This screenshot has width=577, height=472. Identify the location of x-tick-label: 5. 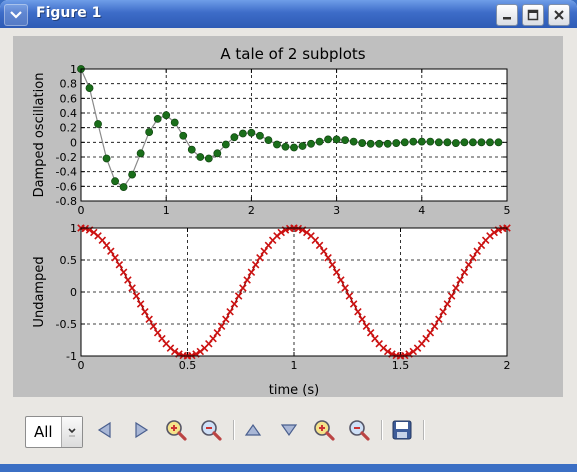
(507, 210).